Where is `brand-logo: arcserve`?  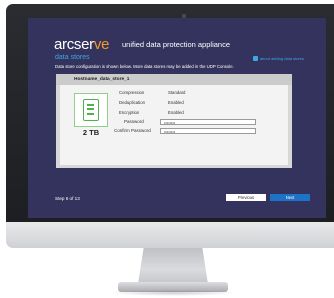 brand-logo: arcserve is located at coordinates (81, 44).